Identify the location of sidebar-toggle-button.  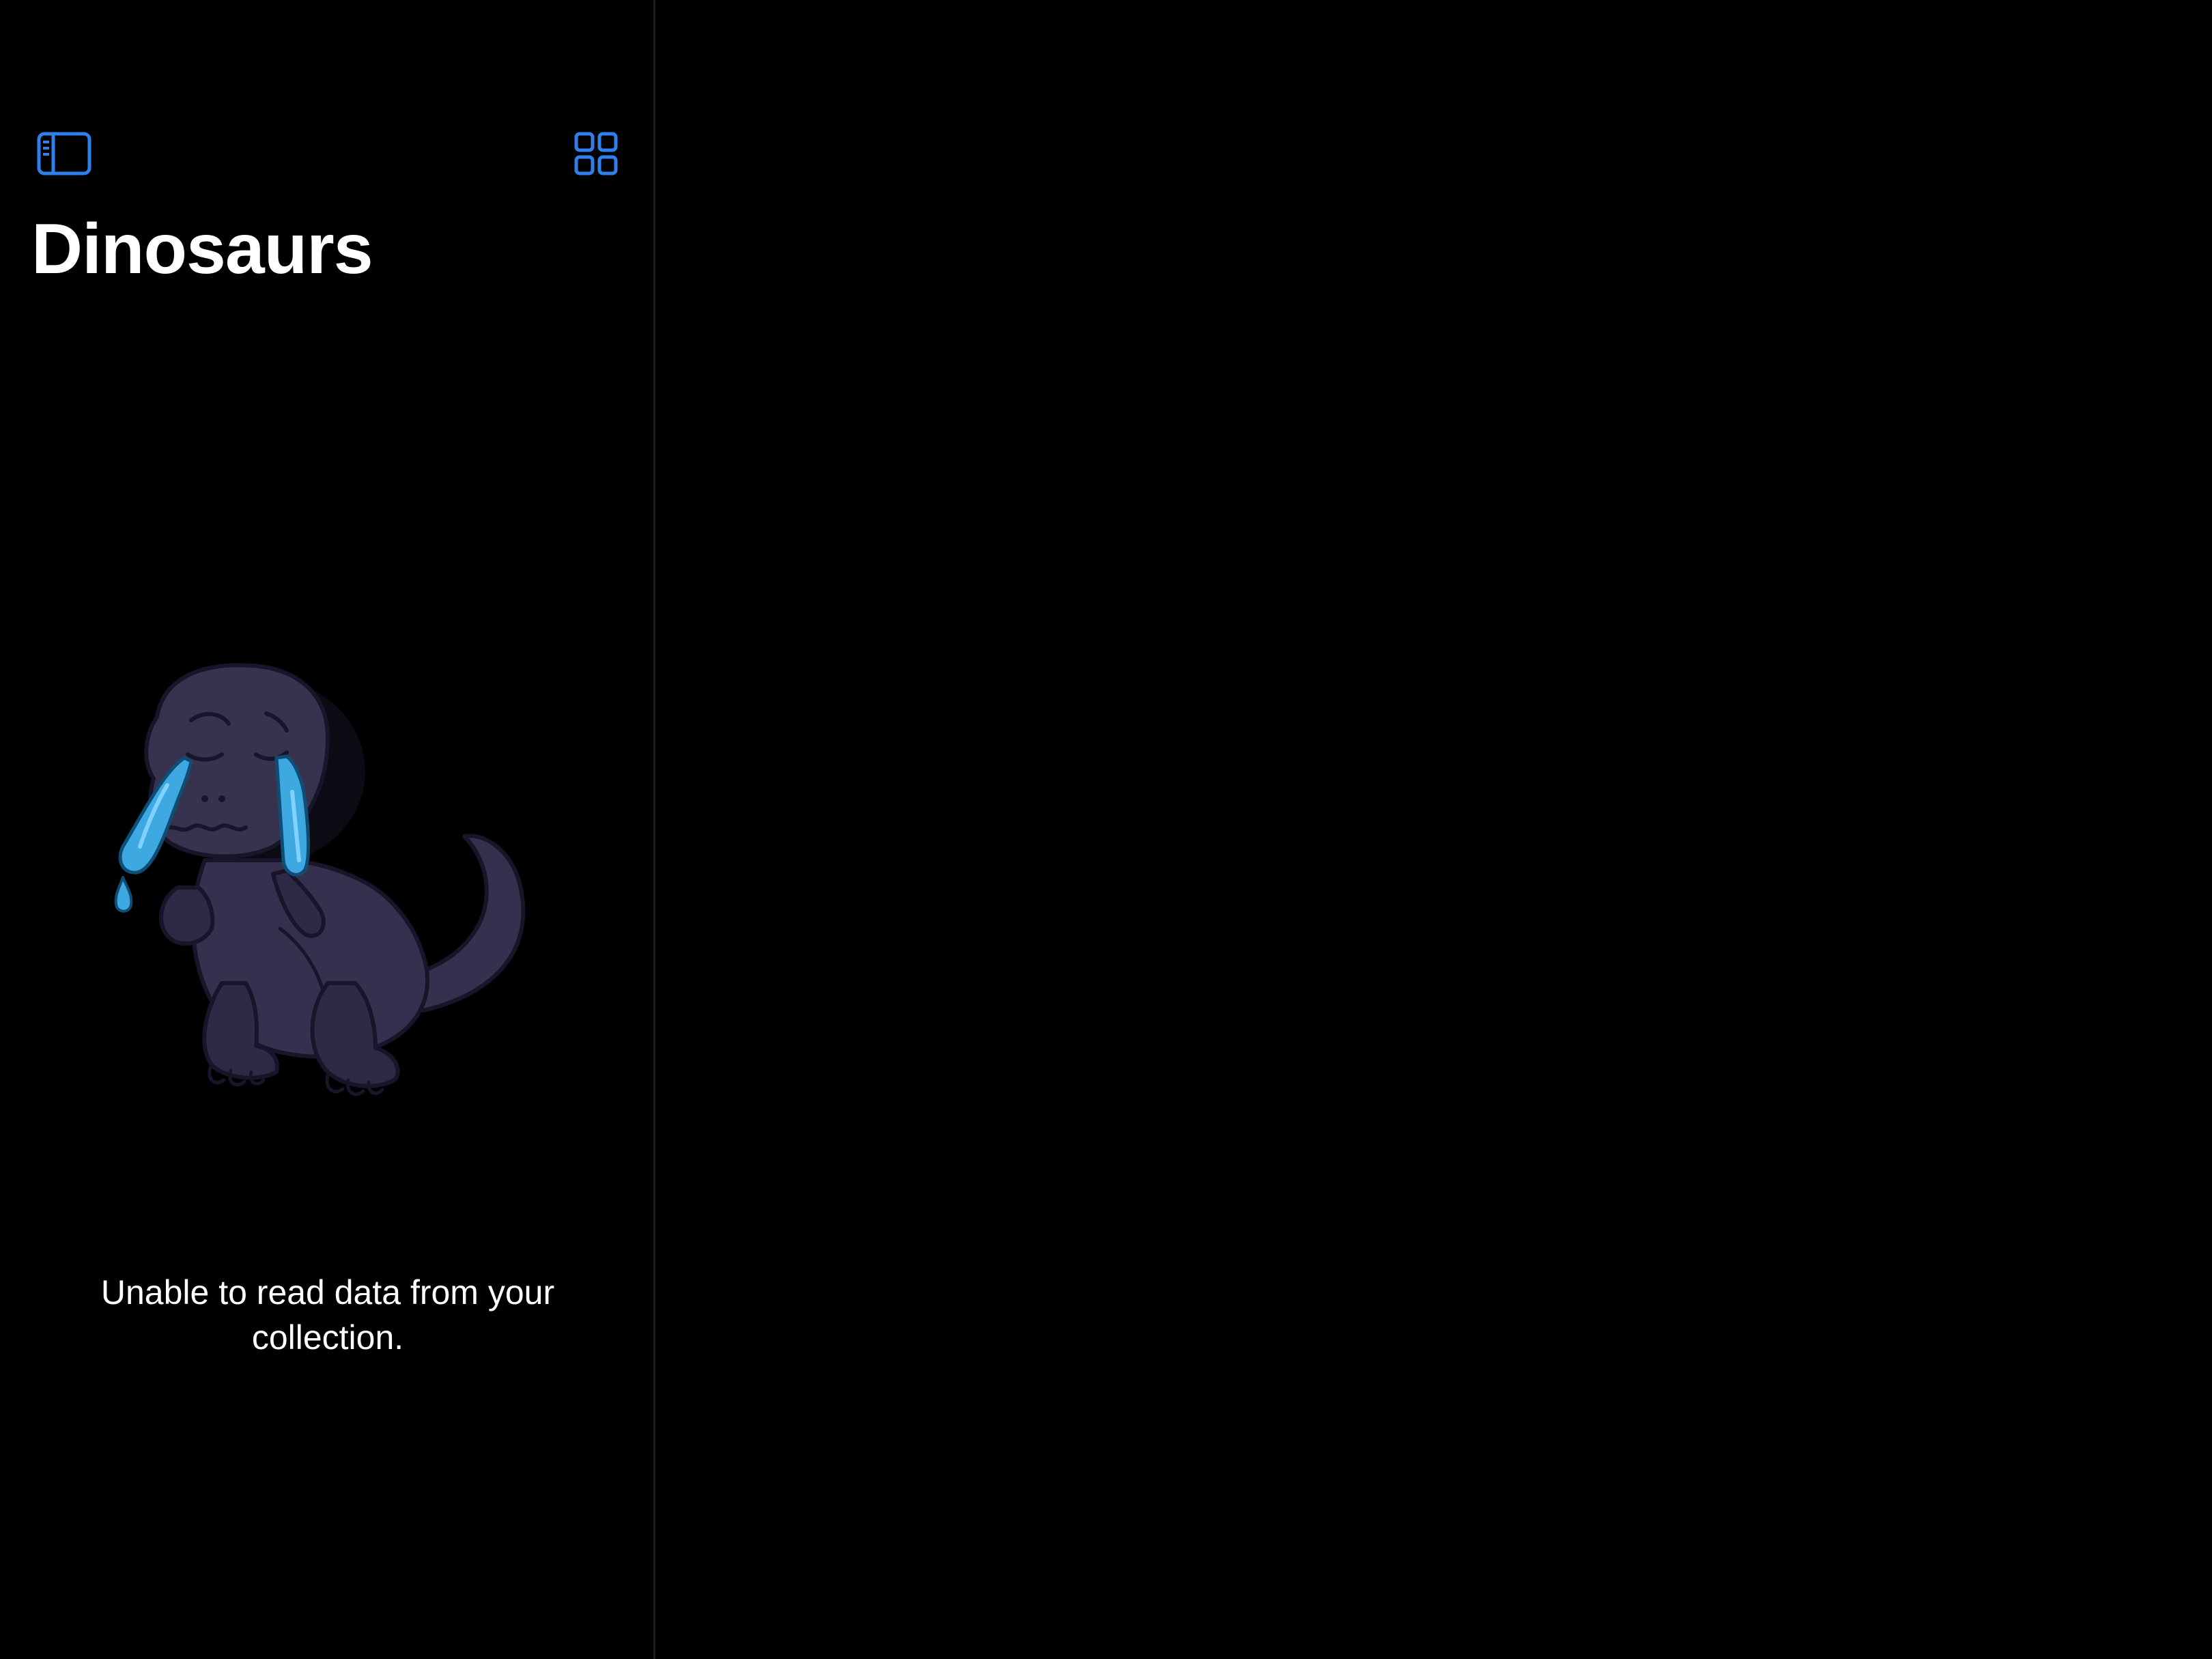
(64, 155).